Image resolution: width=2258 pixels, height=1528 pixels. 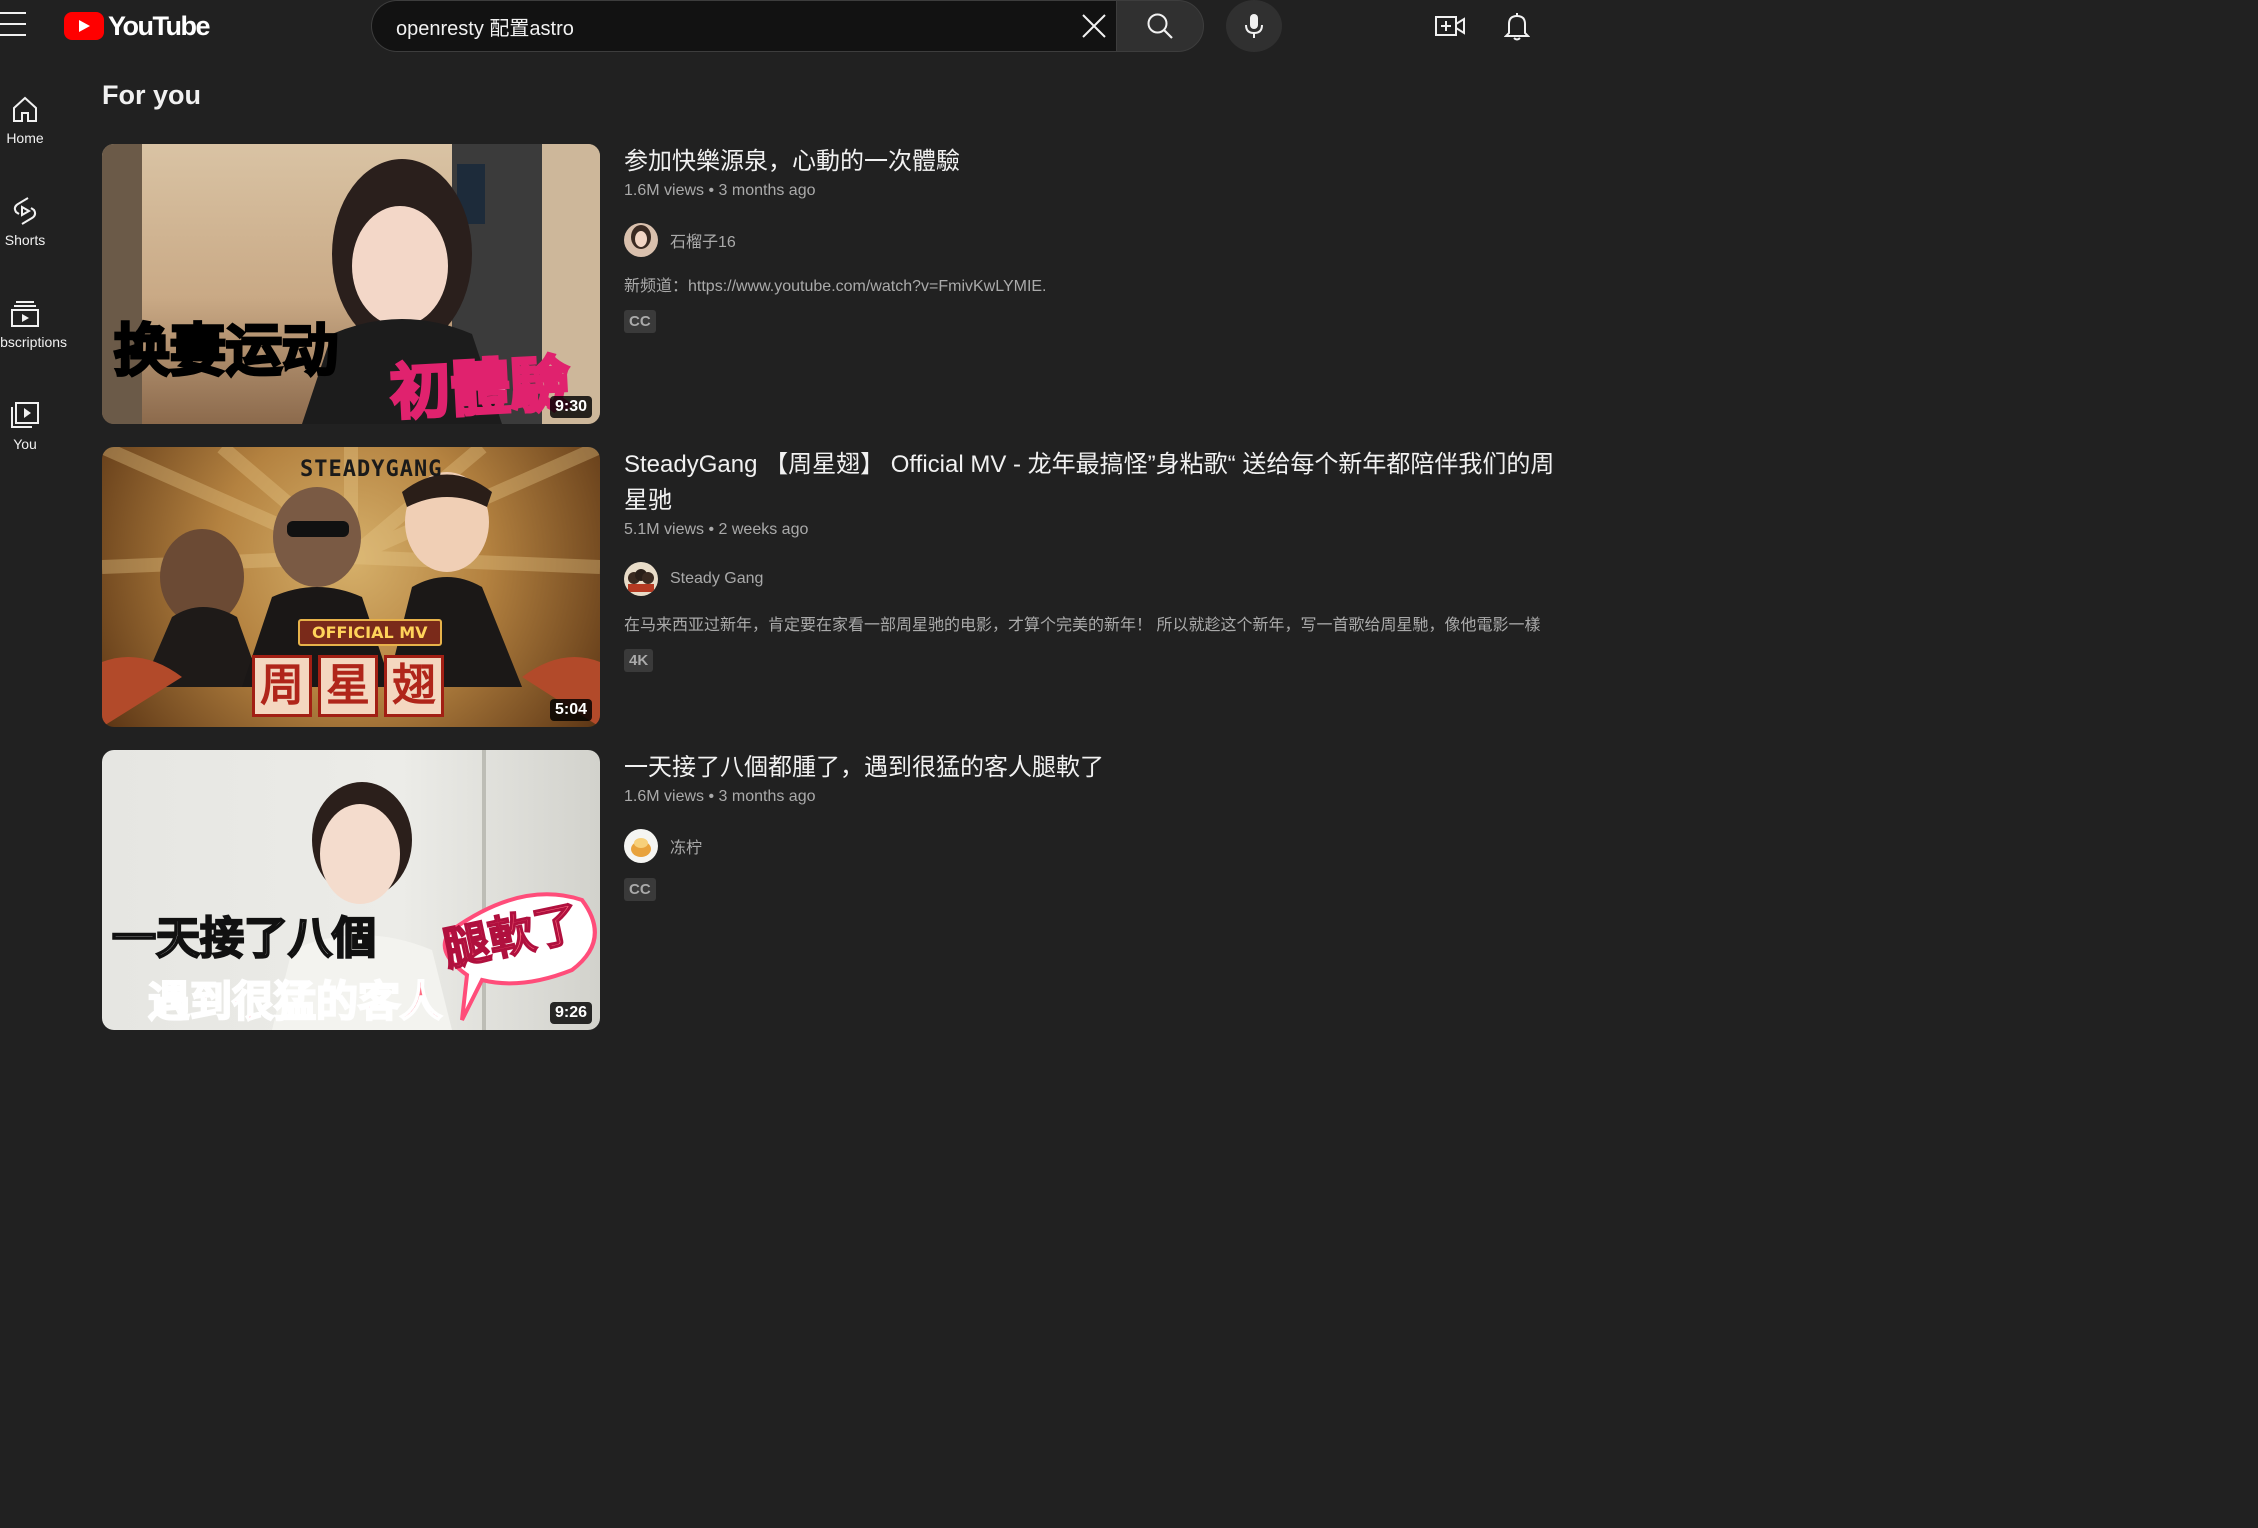 I want to click on thumbnail-caption: 翅, so click(x=414, y=686).